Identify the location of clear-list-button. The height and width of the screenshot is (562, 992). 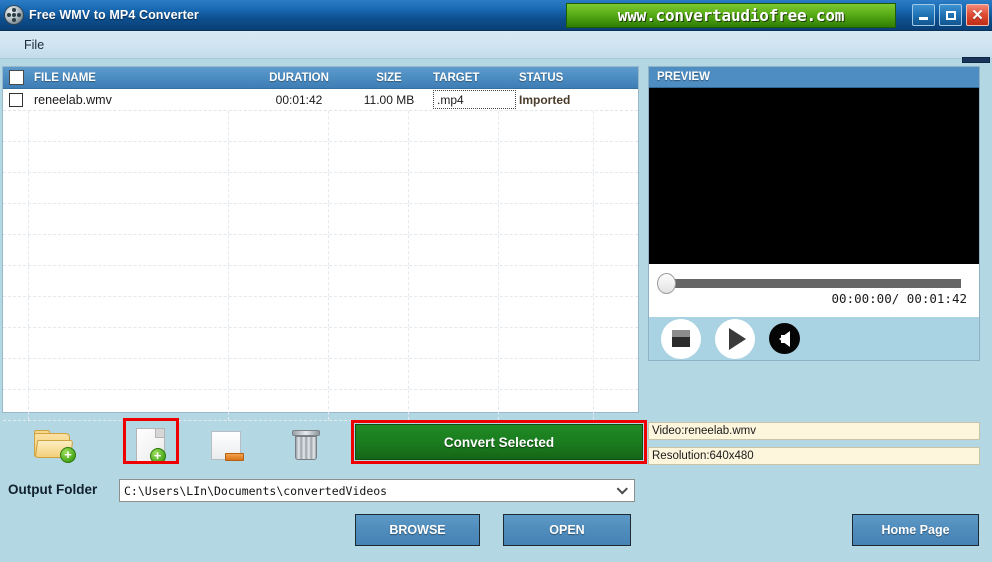
(306, 445).